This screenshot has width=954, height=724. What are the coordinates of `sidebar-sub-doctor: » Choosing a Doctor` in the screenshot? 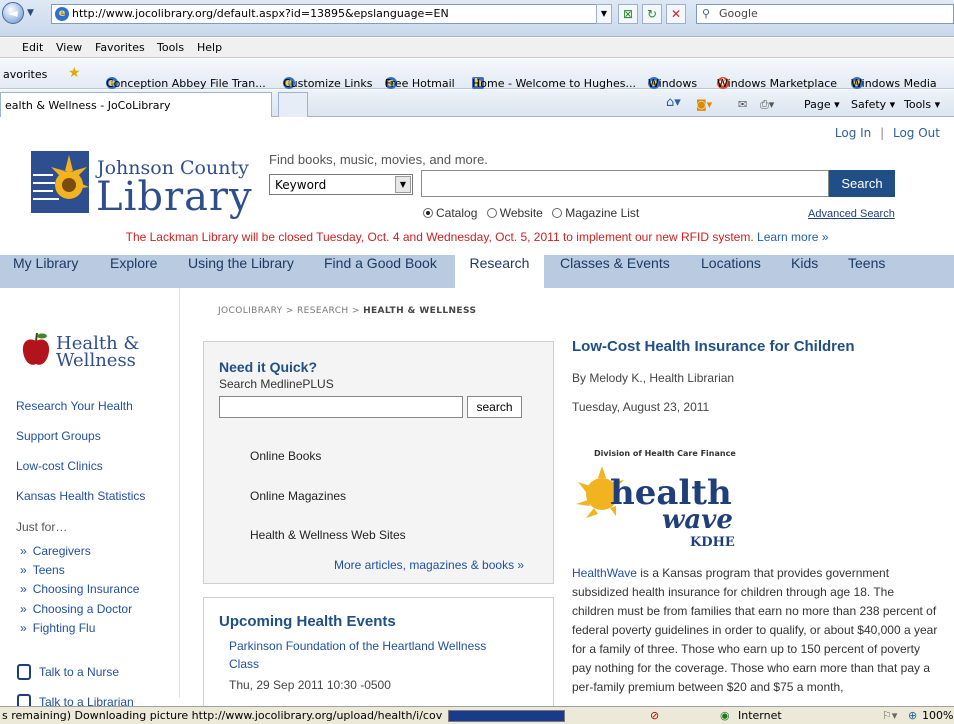 It's located at (76, 609).